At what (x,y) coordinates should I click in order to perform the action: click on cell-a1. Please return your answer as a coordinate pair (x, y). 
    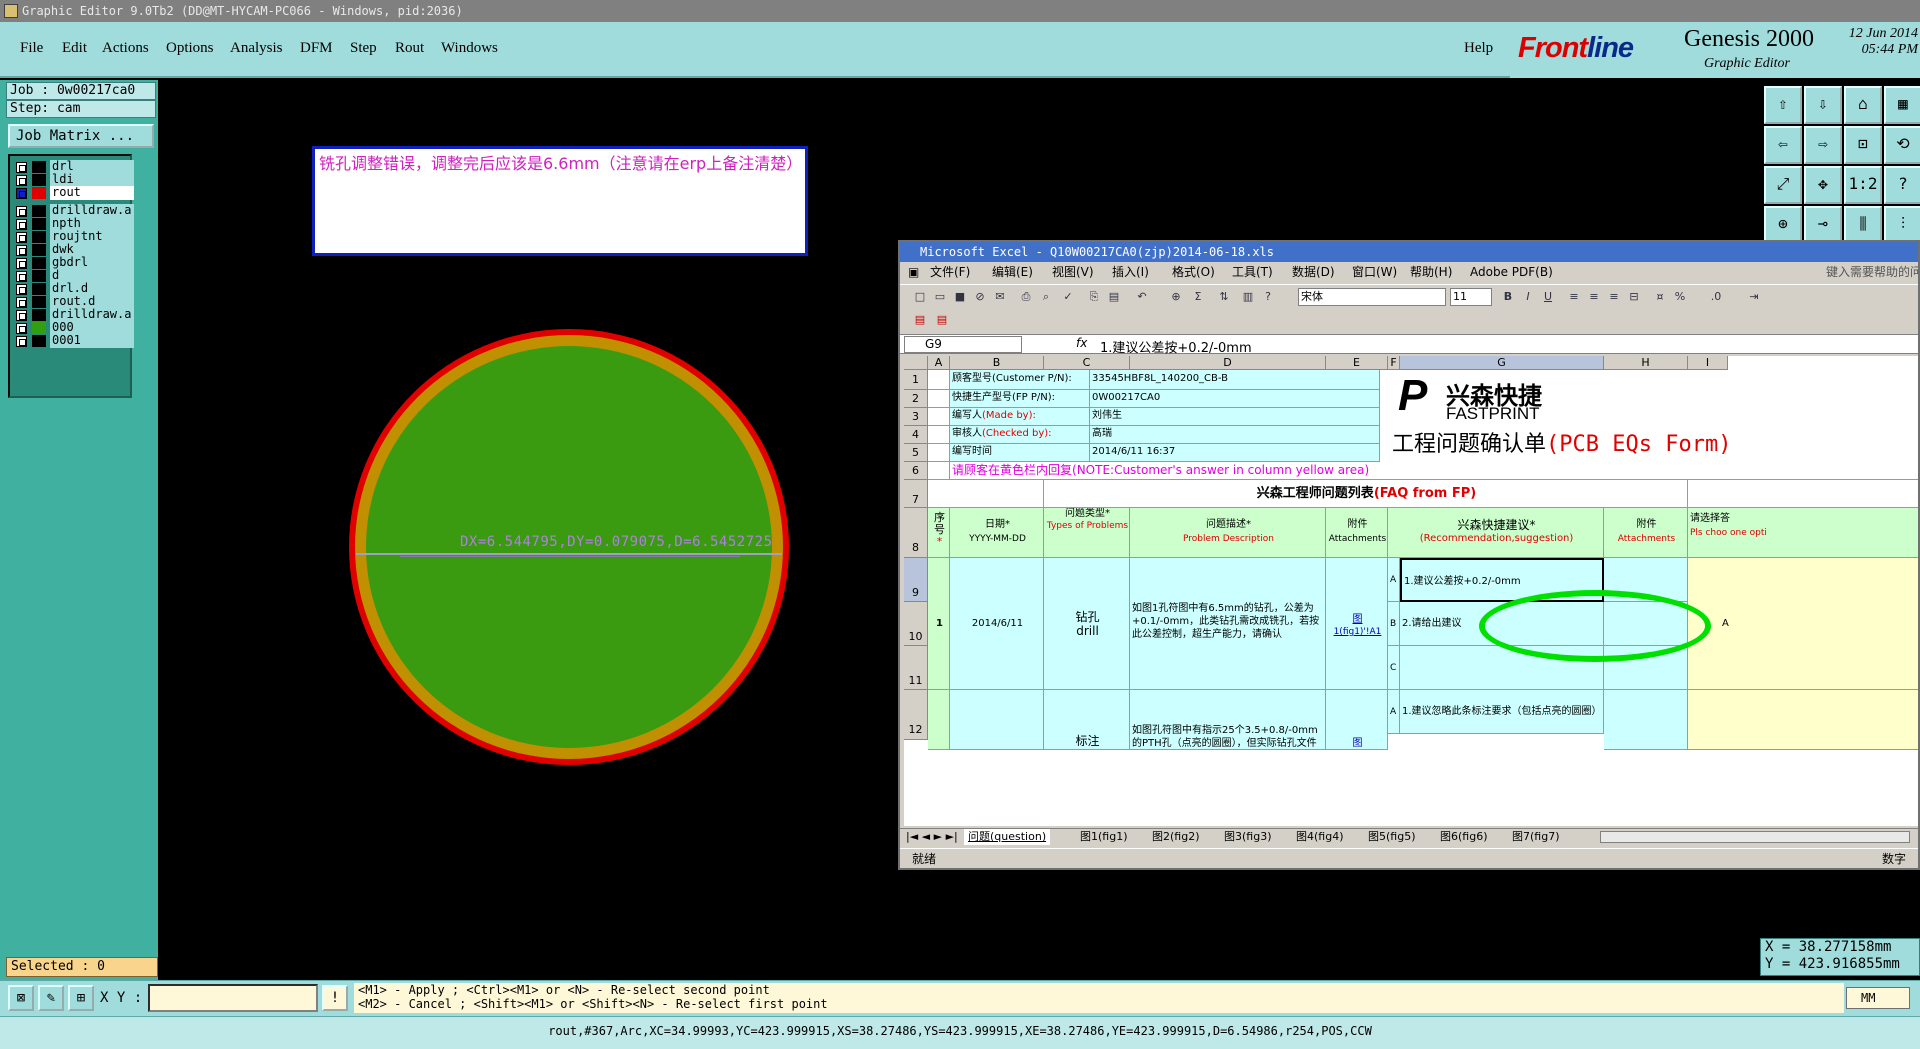
    Looking at the image, I should click on (939, 380).